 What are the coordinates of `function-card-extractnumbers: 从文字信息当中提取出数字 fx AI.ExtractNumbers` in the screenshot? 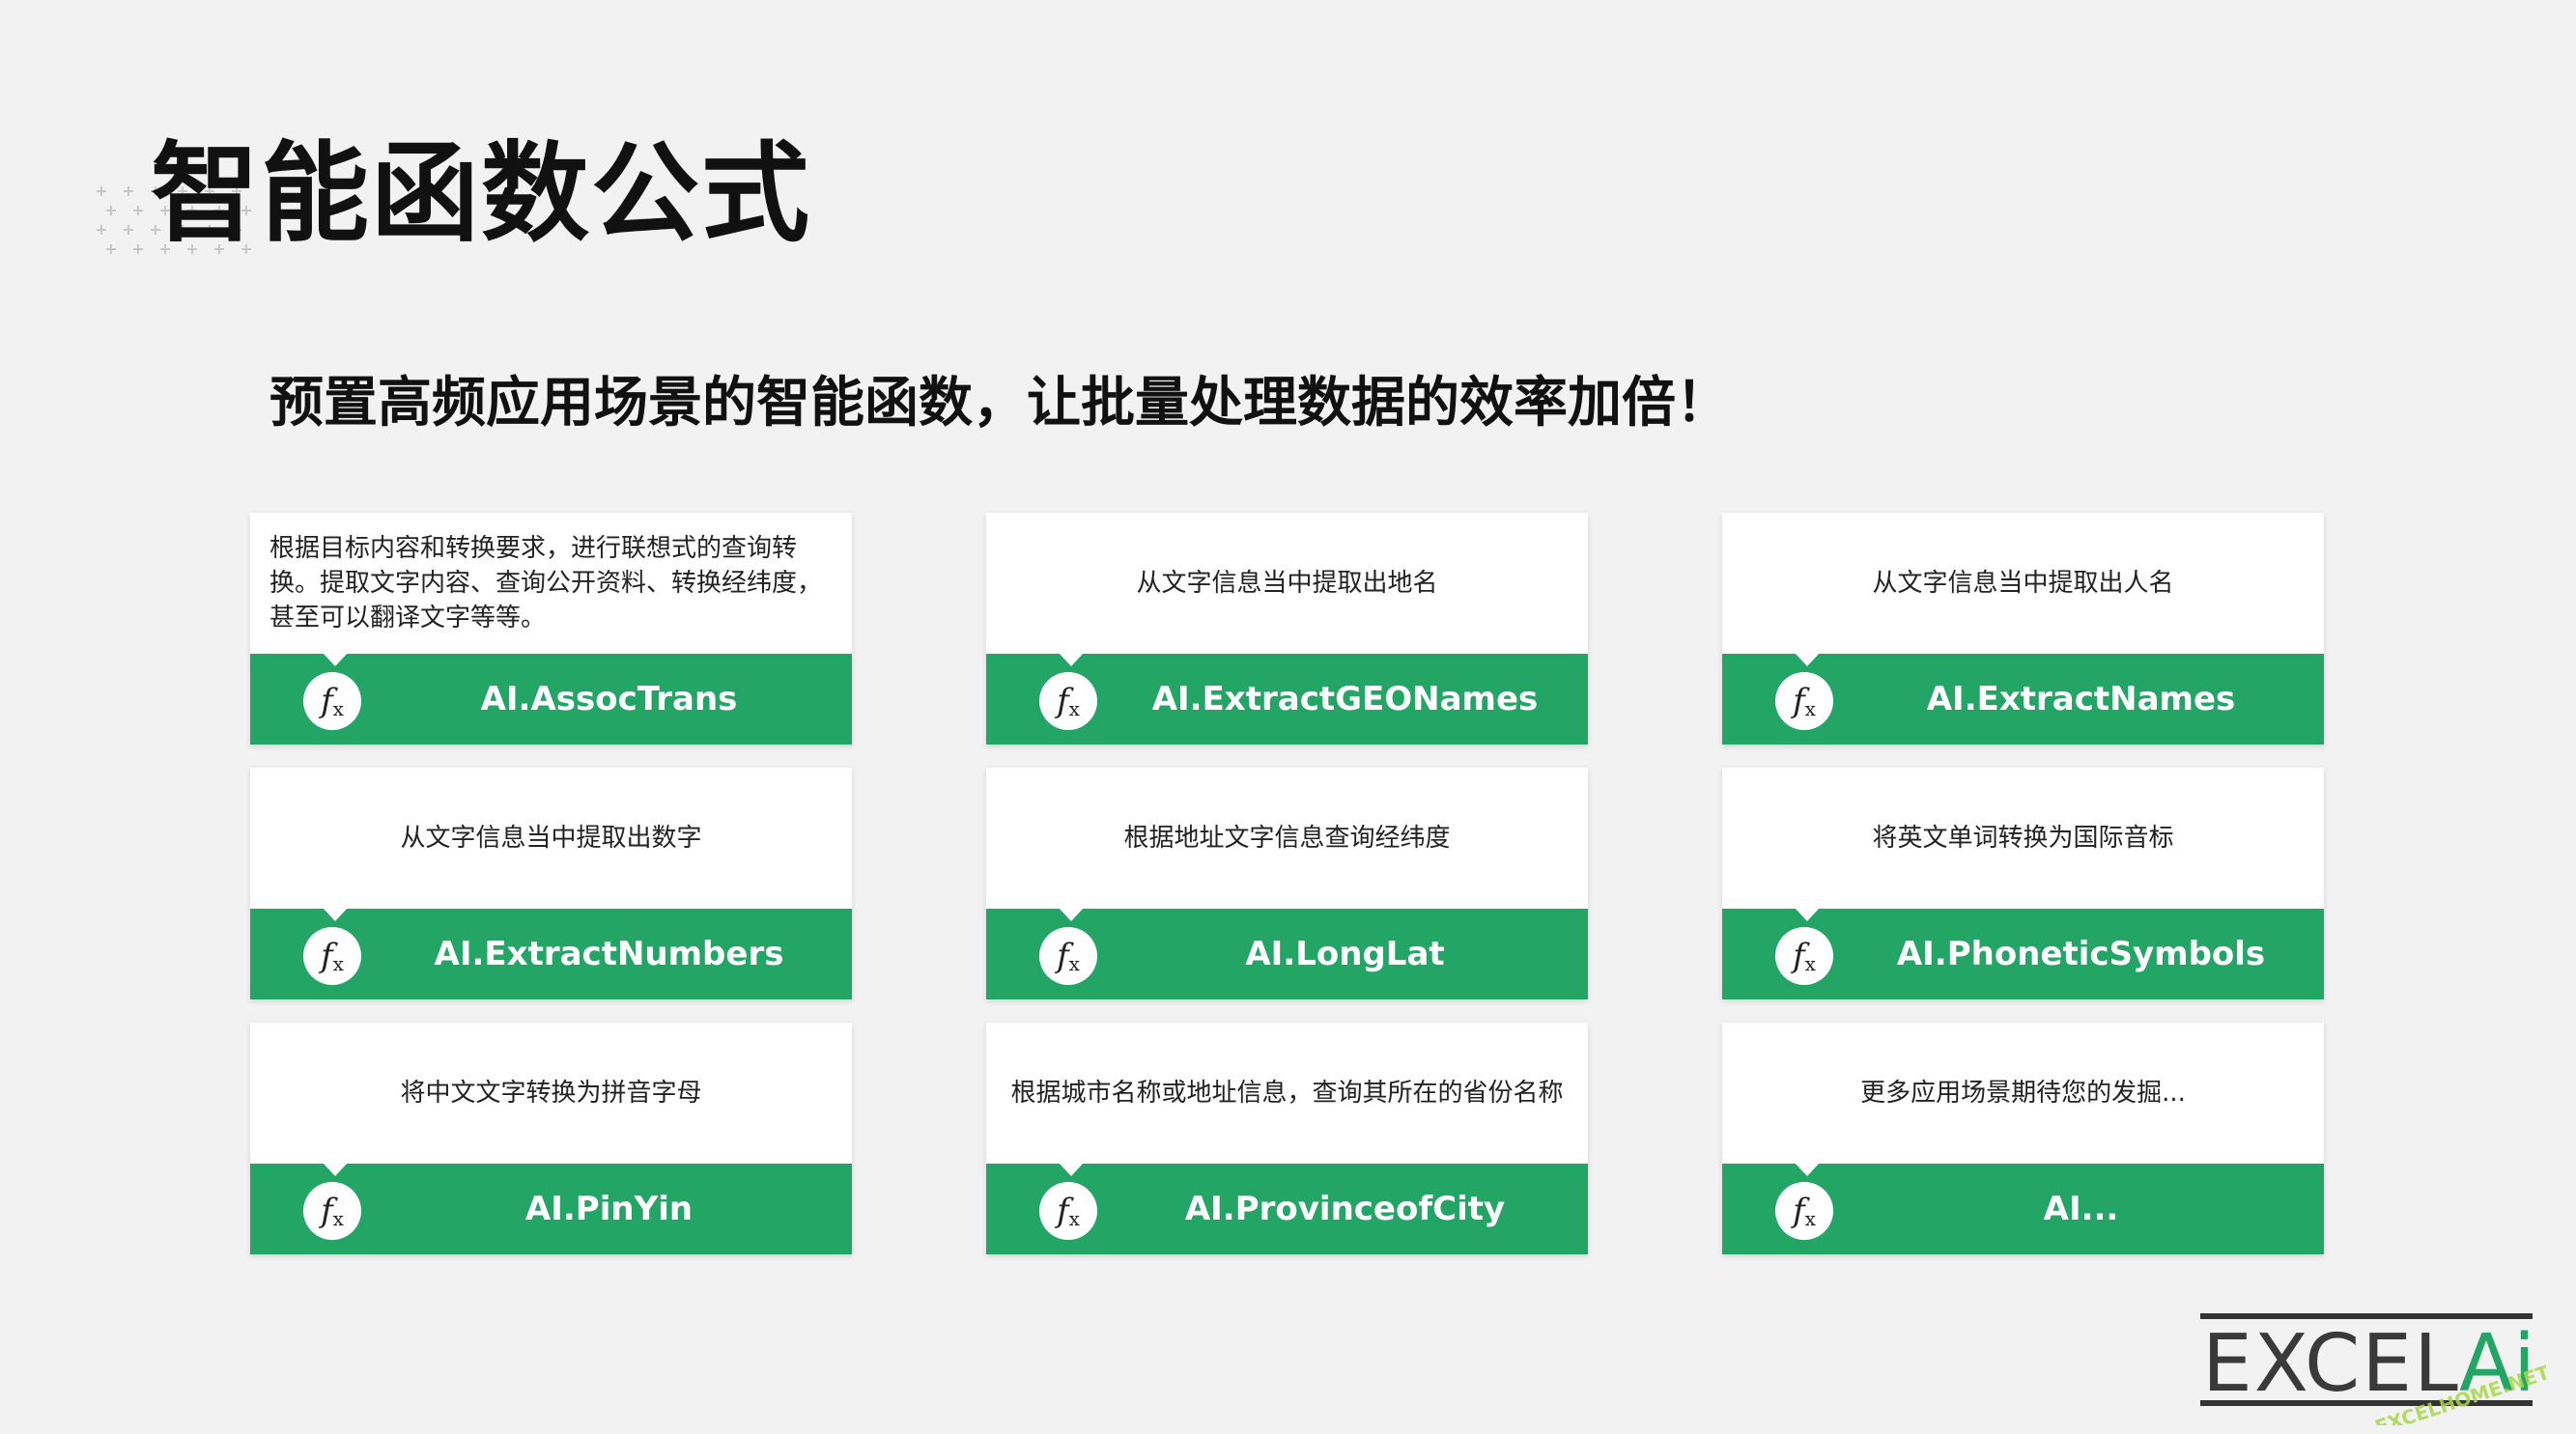 It's located at (551, 884).